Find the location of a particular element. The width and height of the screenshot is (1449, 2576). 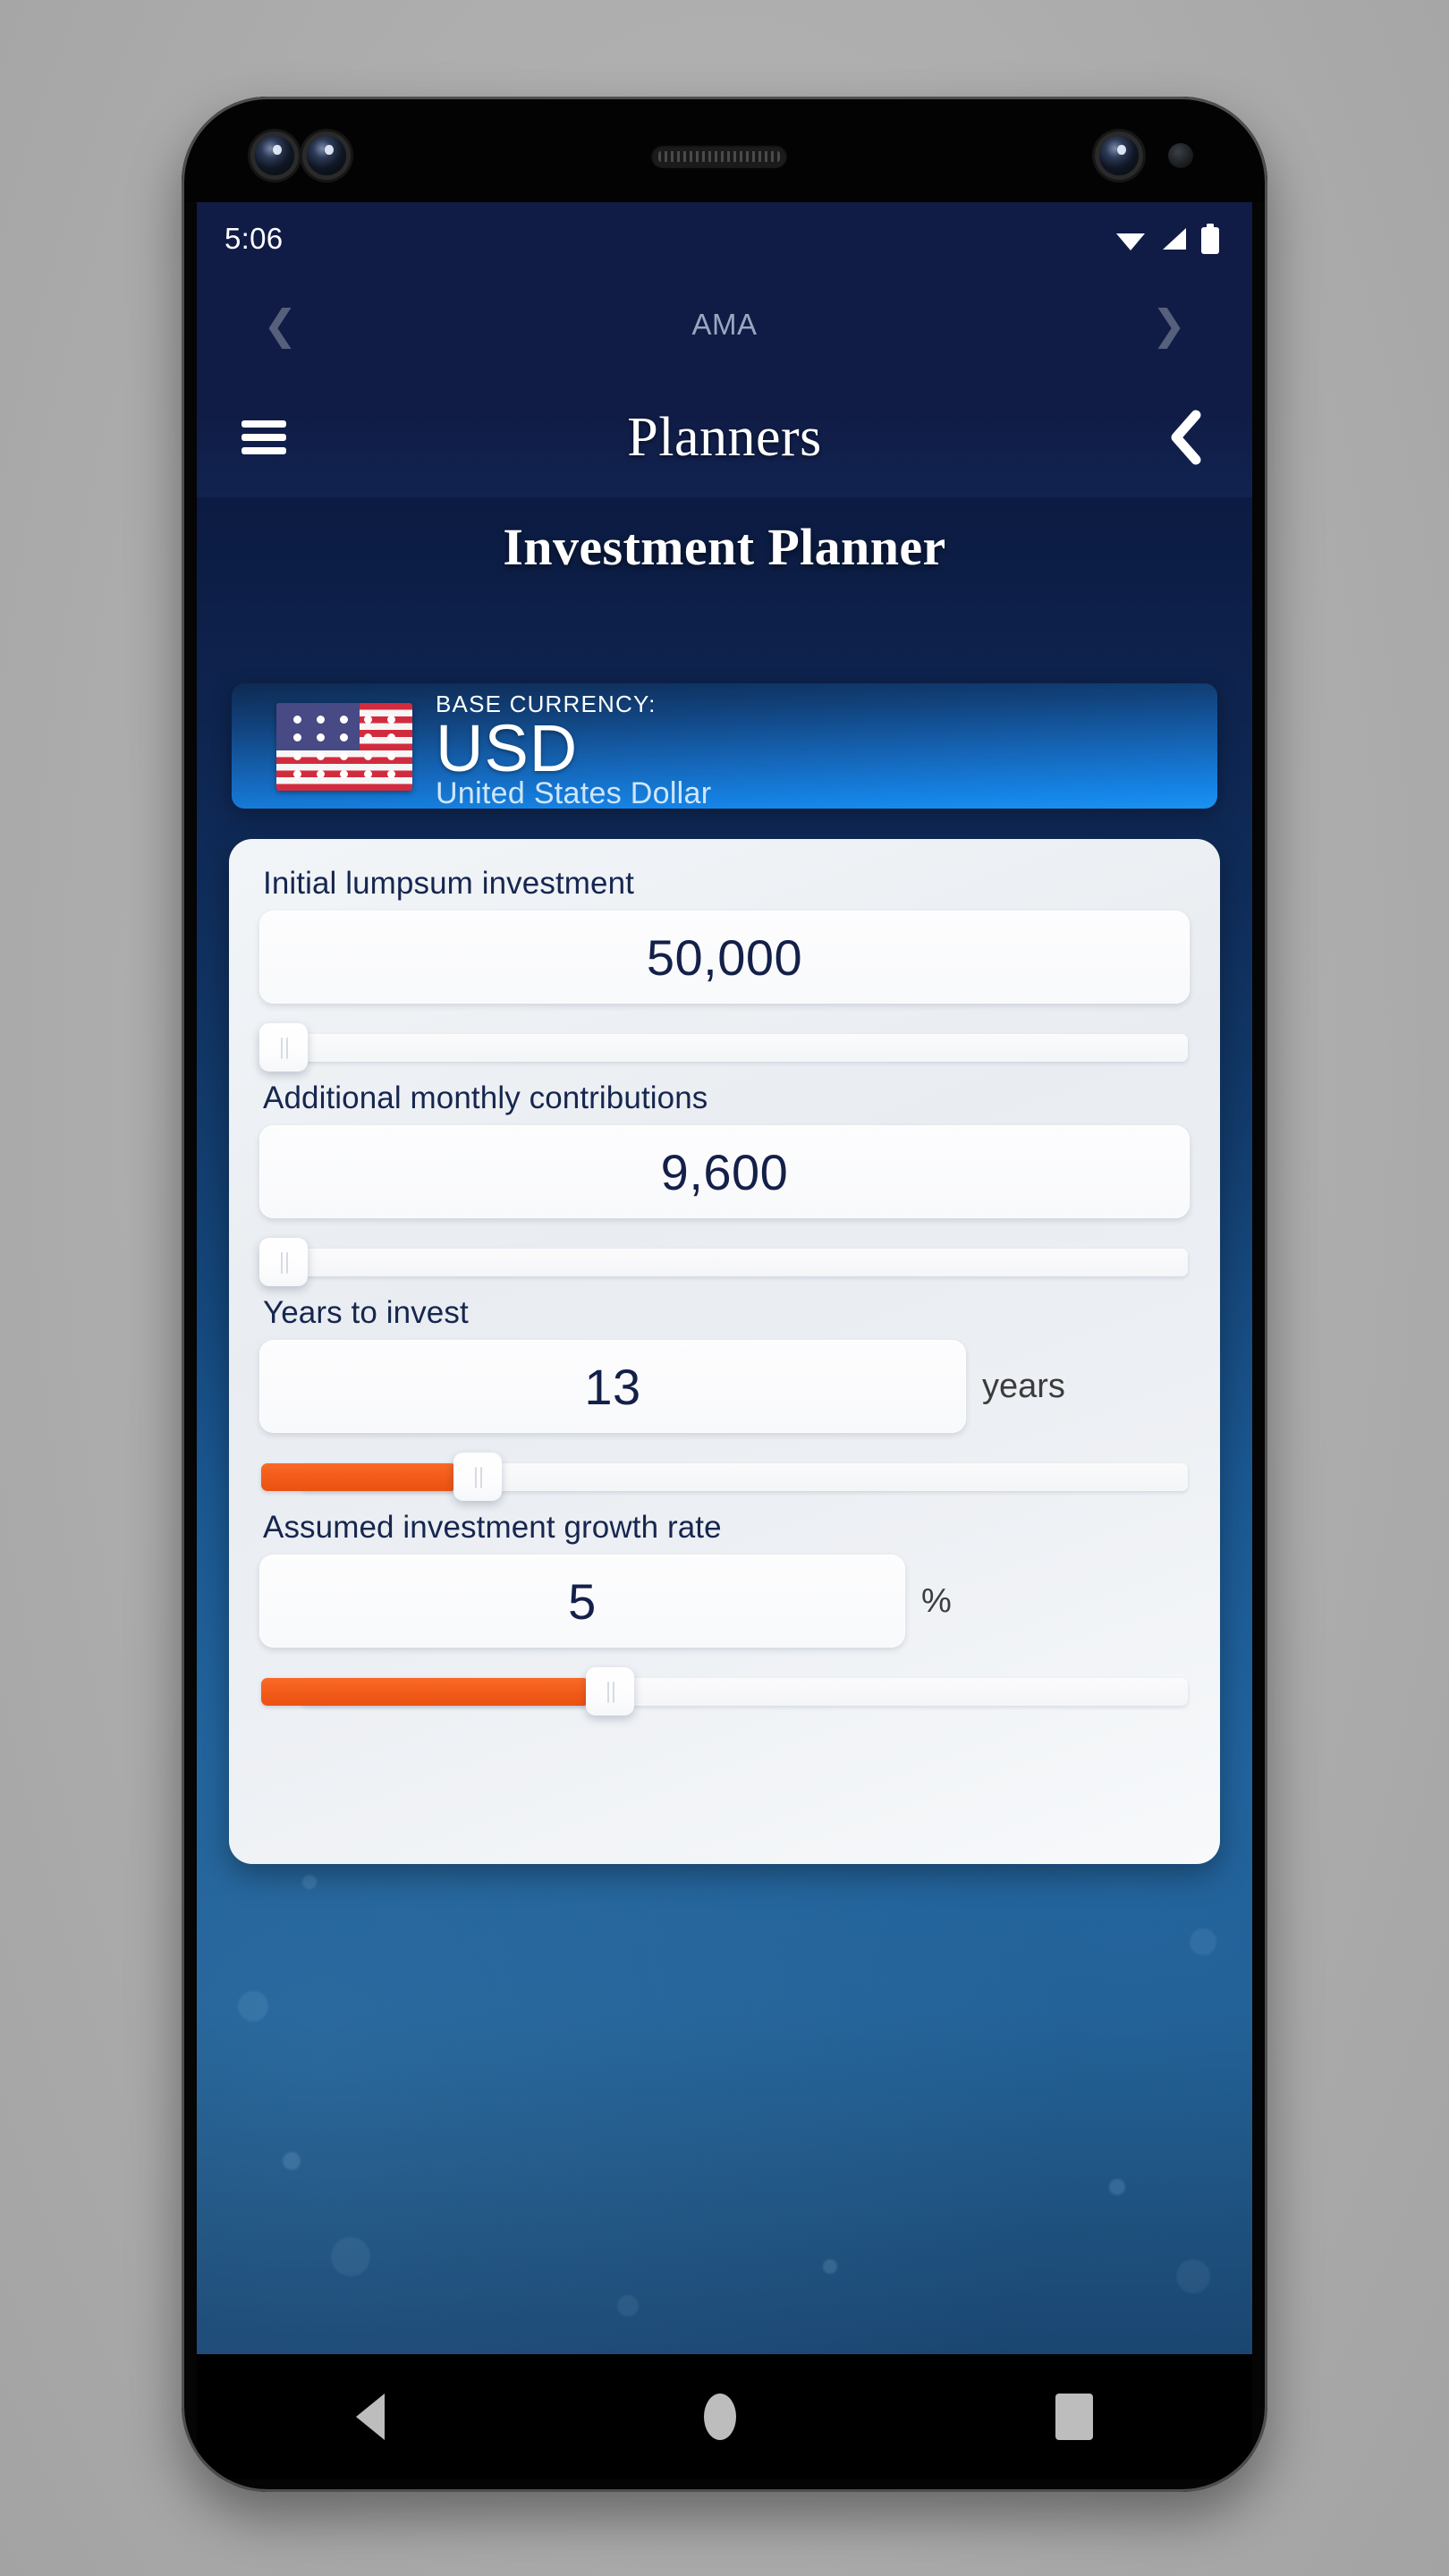

field-monthly-contributions: Additional monthly contributions 9,600 is located at coordinates (724, 1183).